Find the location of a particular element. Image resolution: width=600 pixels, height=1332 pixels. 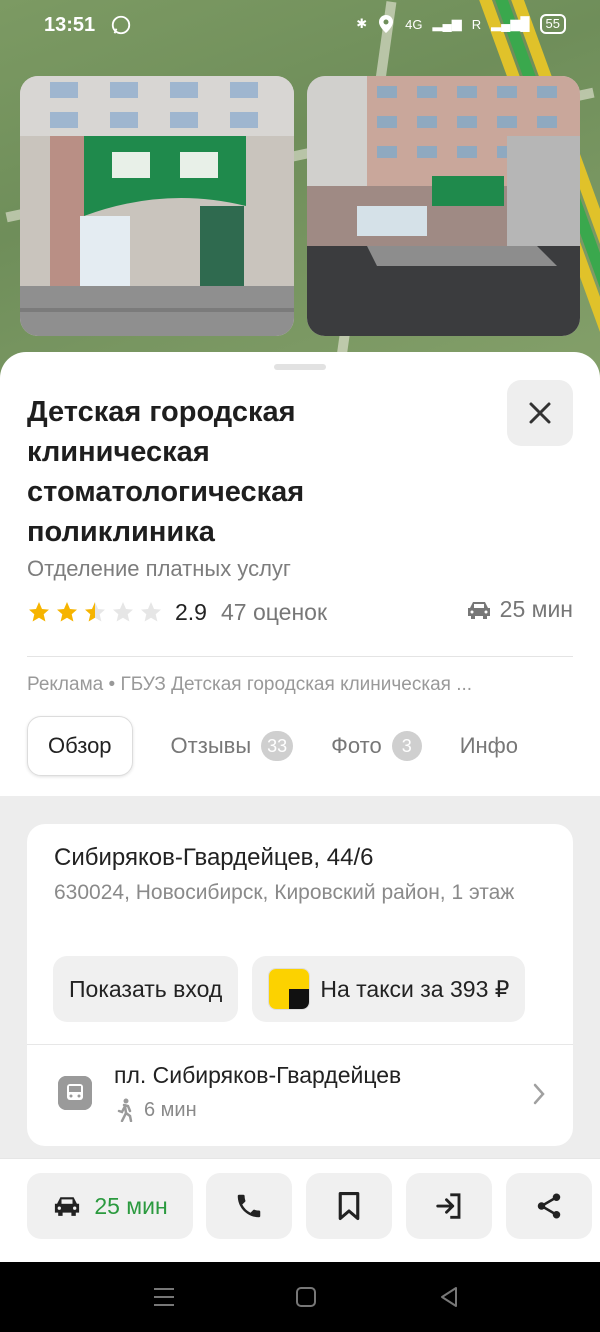

route-button: 25 мин is located at coordinates (110, 1206).